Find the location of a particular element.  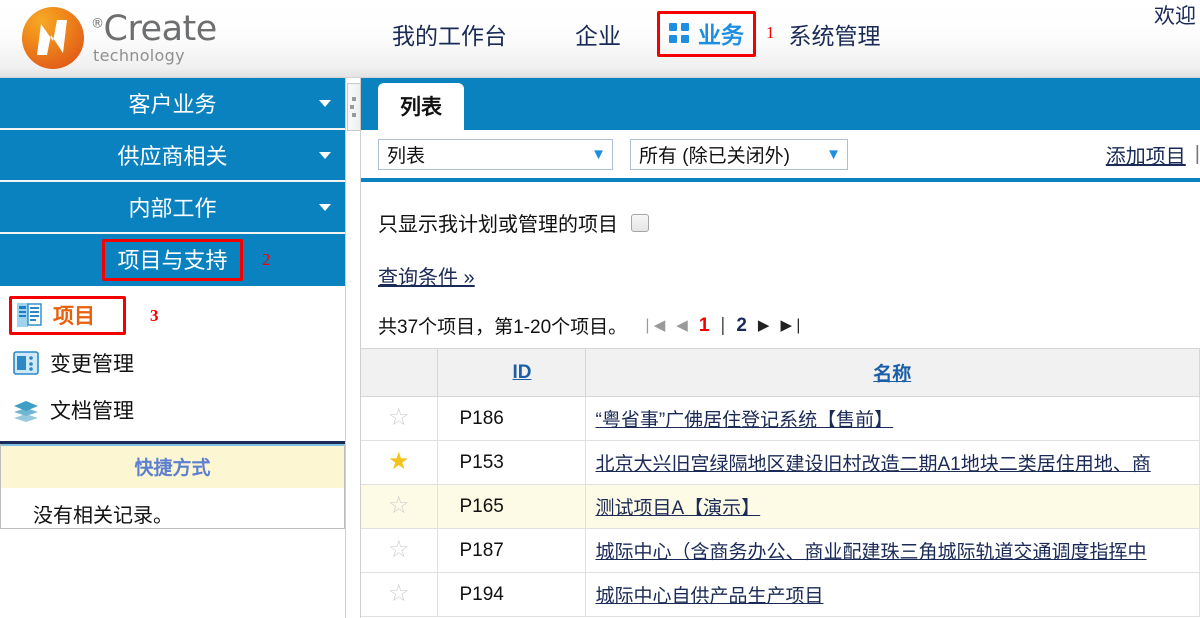

pagination-bar: 共37个项目，第1-20个项目。 ❘◀ ◀ 1 | 2 ▶ ▶❘ is located at coordinates (780, 319).